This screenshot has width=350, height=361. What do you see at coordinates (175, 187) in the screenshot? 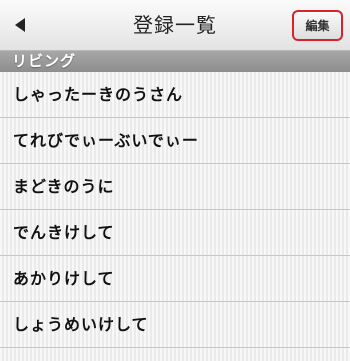
I see `list-item: まどきのうに` at bounding box center [175, 187].